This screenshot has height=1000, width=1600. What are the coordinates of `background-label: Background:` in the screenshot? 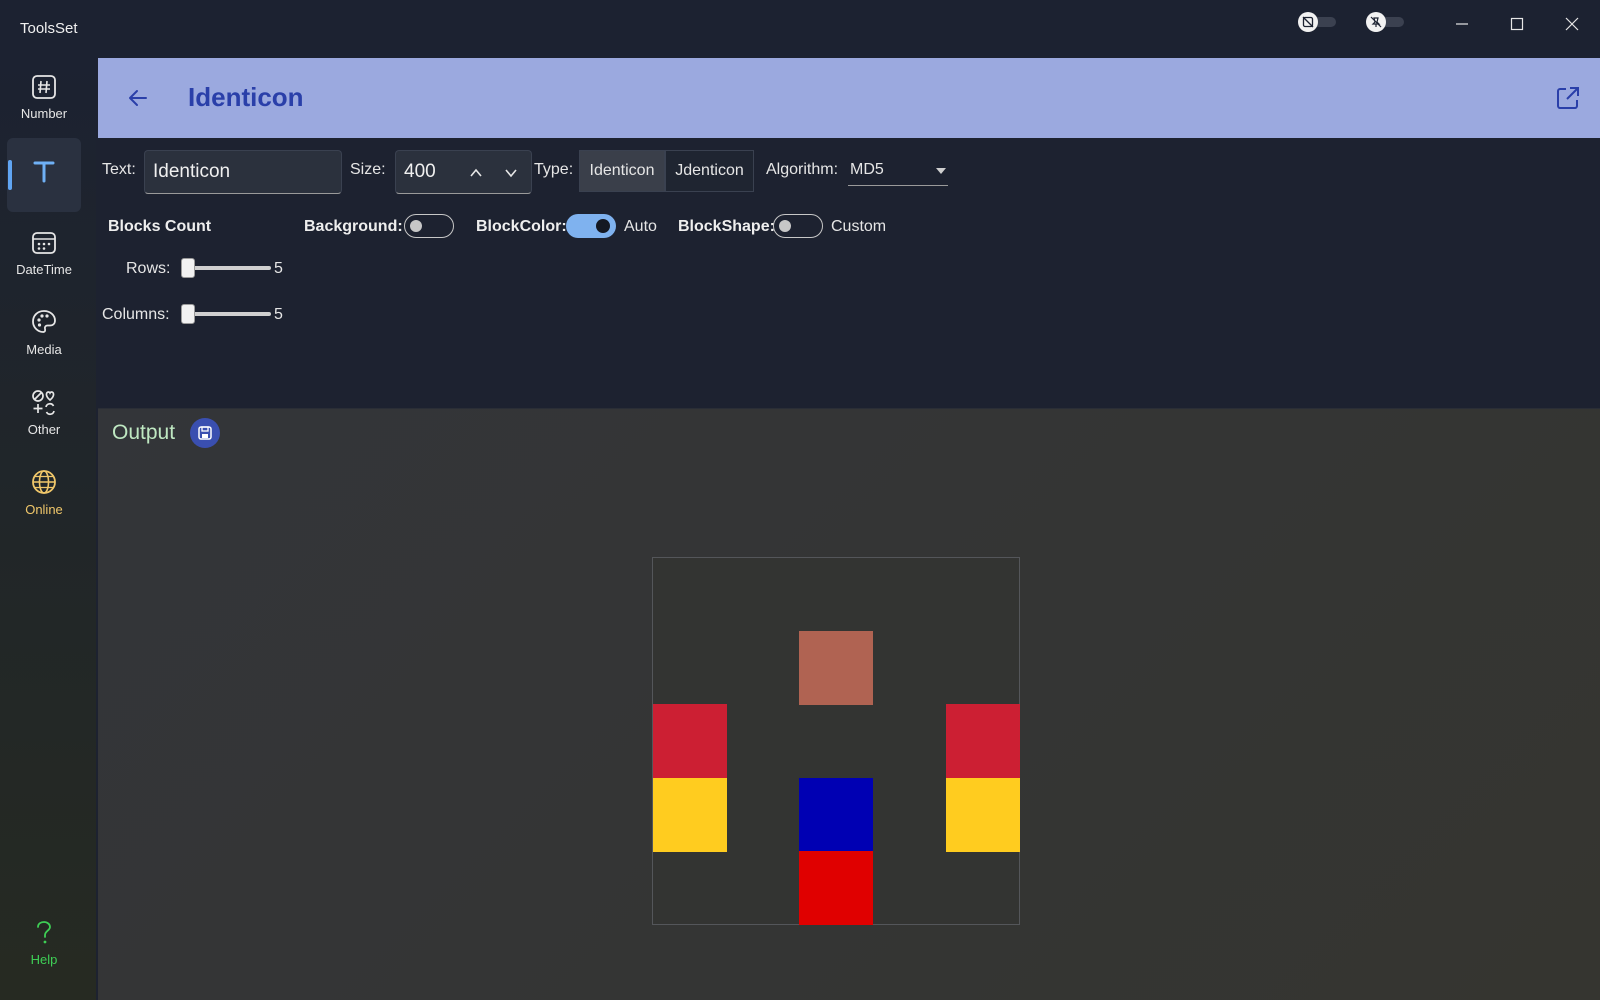 It's located at (353, 226).